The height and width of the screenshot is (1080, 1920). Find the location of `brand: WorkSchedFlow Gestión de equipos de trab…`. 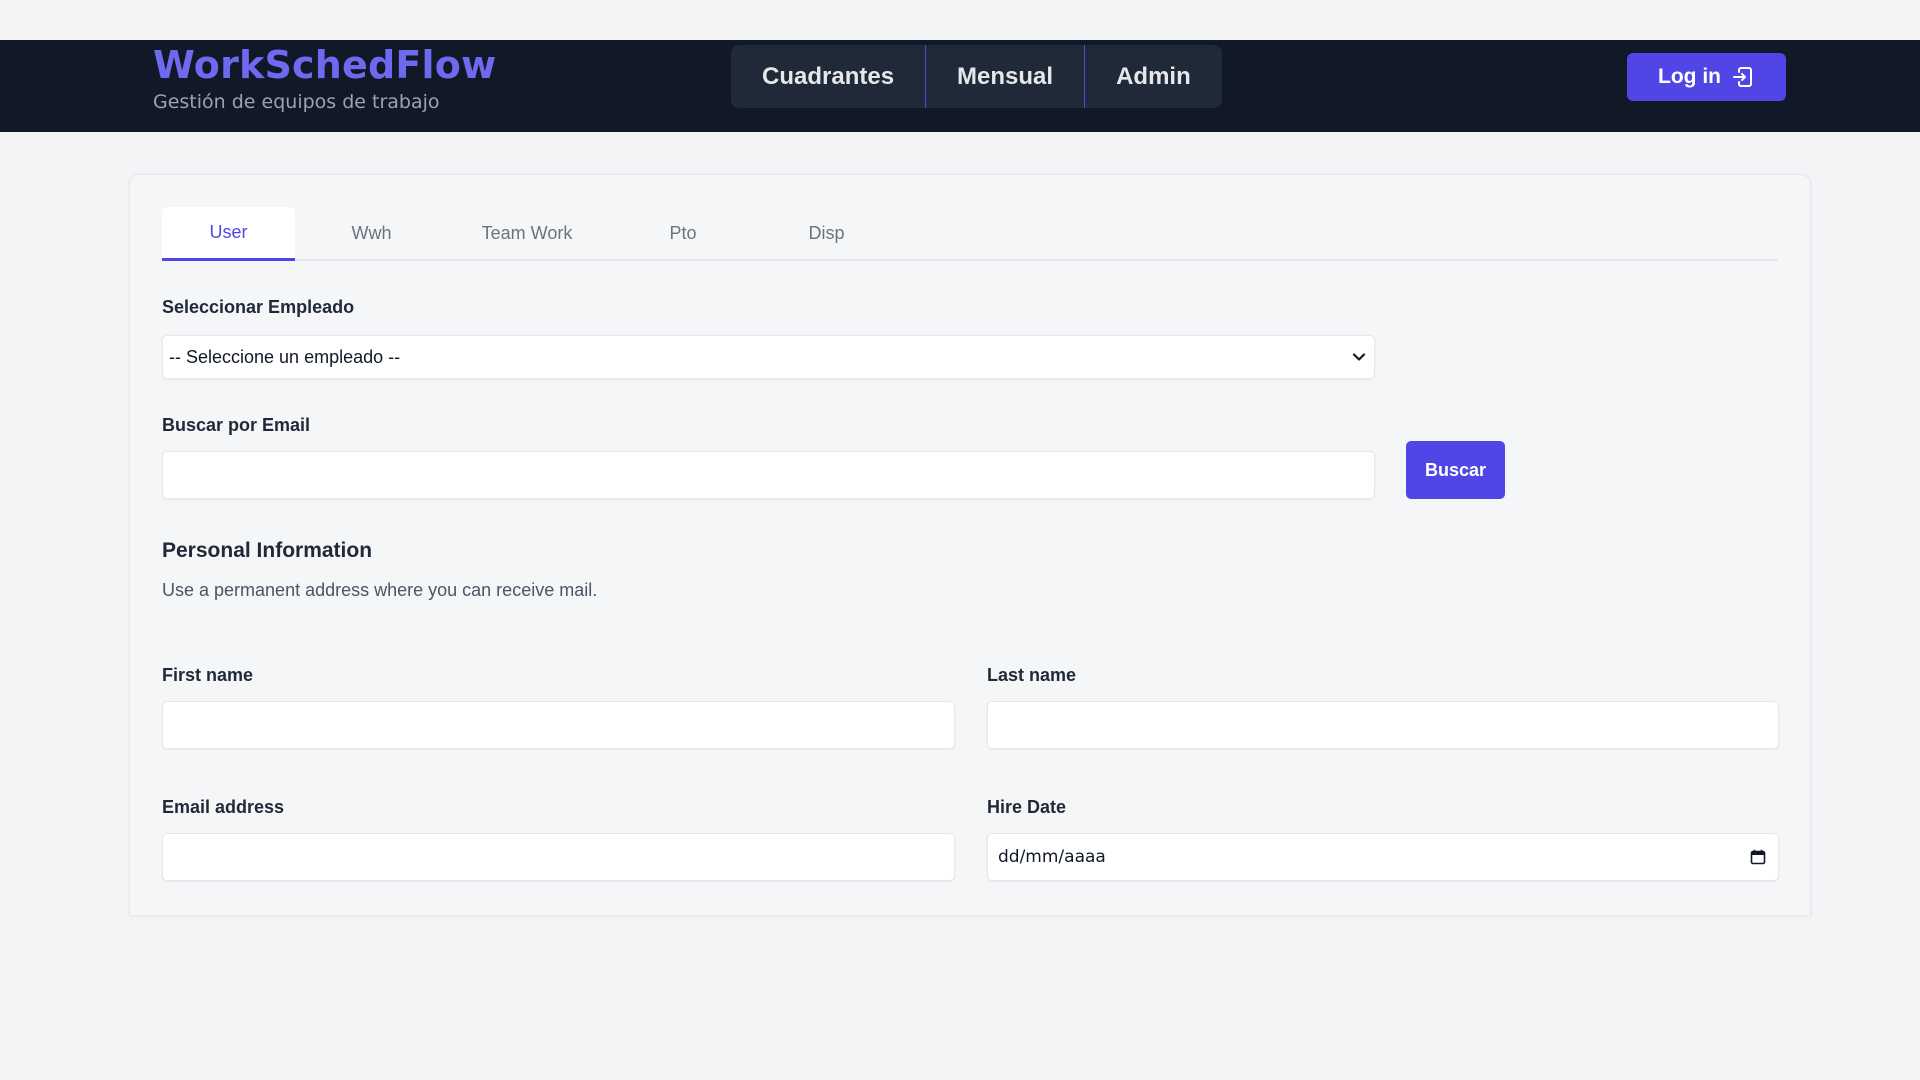

brand: WorkSchedFlow Gestión de equipos de trab… is located at coordinates (324, 77).